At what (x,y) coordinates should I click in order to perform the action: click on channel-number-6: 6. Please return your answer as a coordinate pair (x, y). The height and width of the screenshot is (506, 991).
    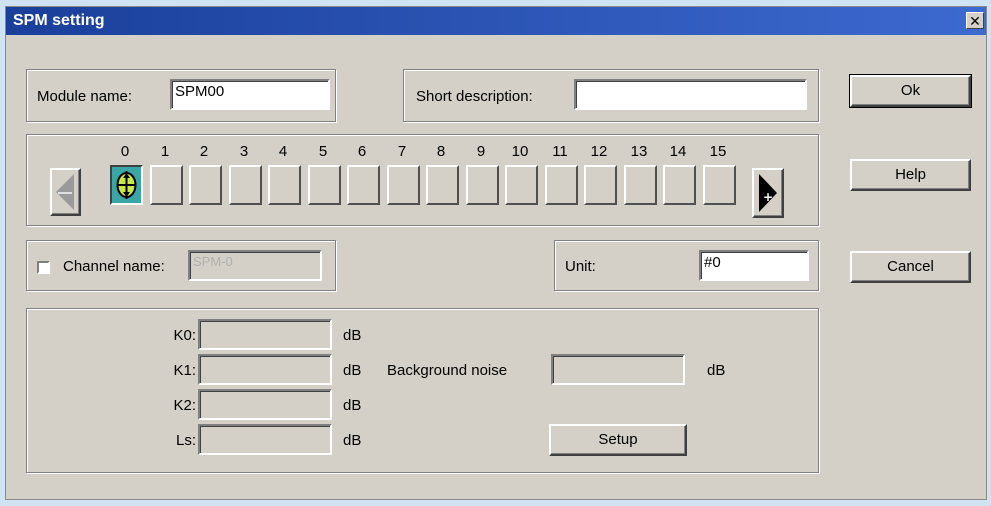
    Looking at the image, I should click on (362, 151).